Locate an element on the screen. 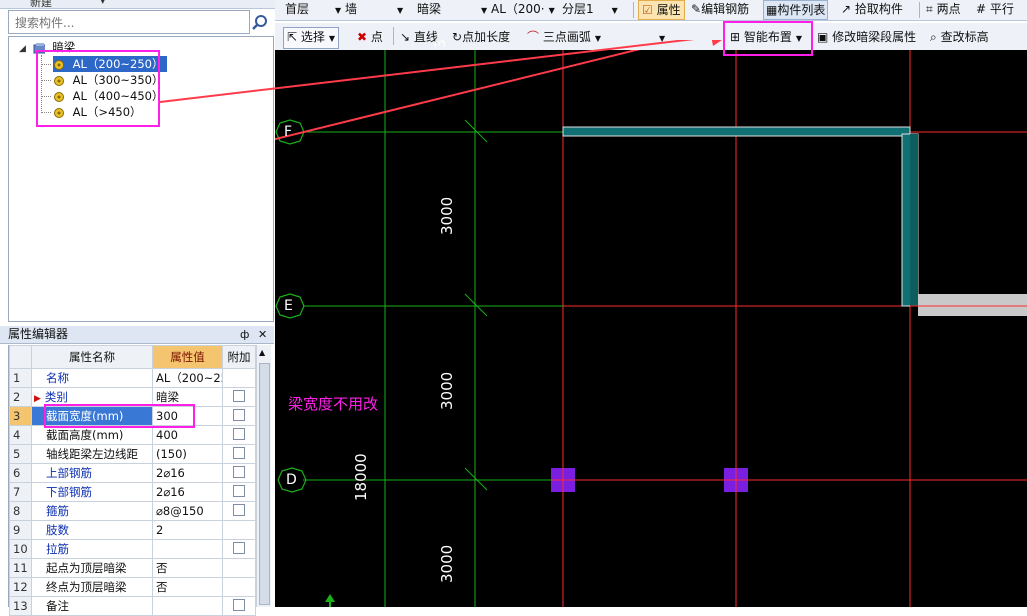  scroll-thumb is located at coordinates (264, 484).